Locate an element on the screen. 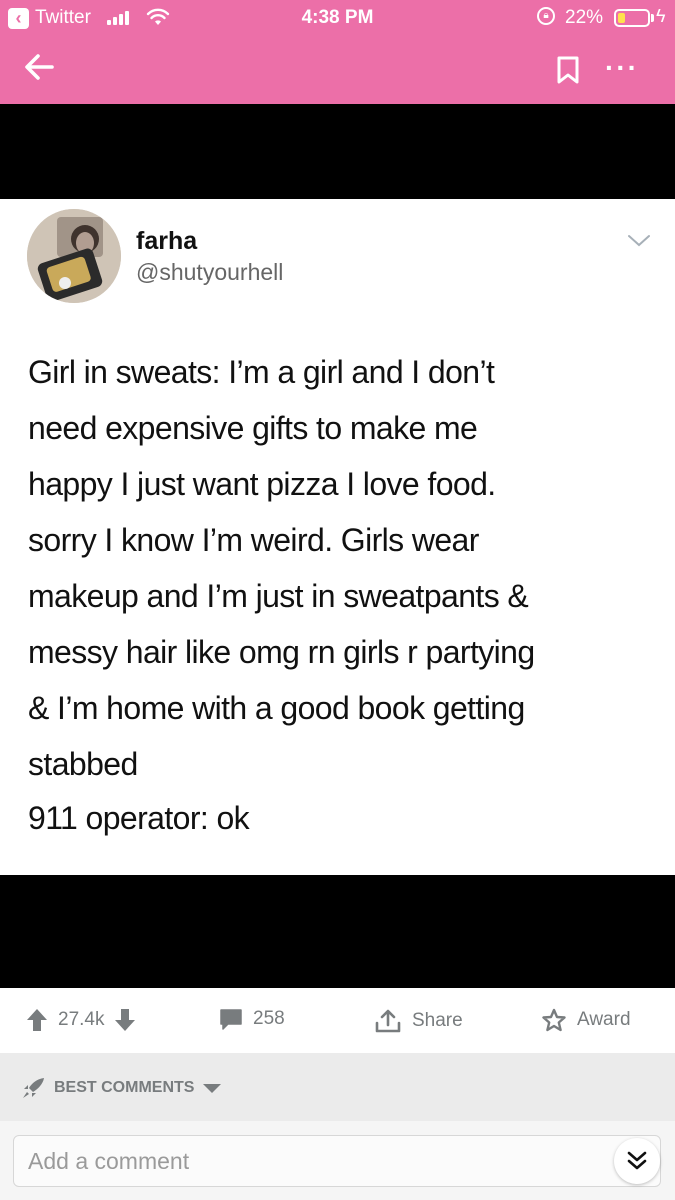 This screenshot has width=675, height=1200. bookmark-icon is located at coordinates (568, 70).